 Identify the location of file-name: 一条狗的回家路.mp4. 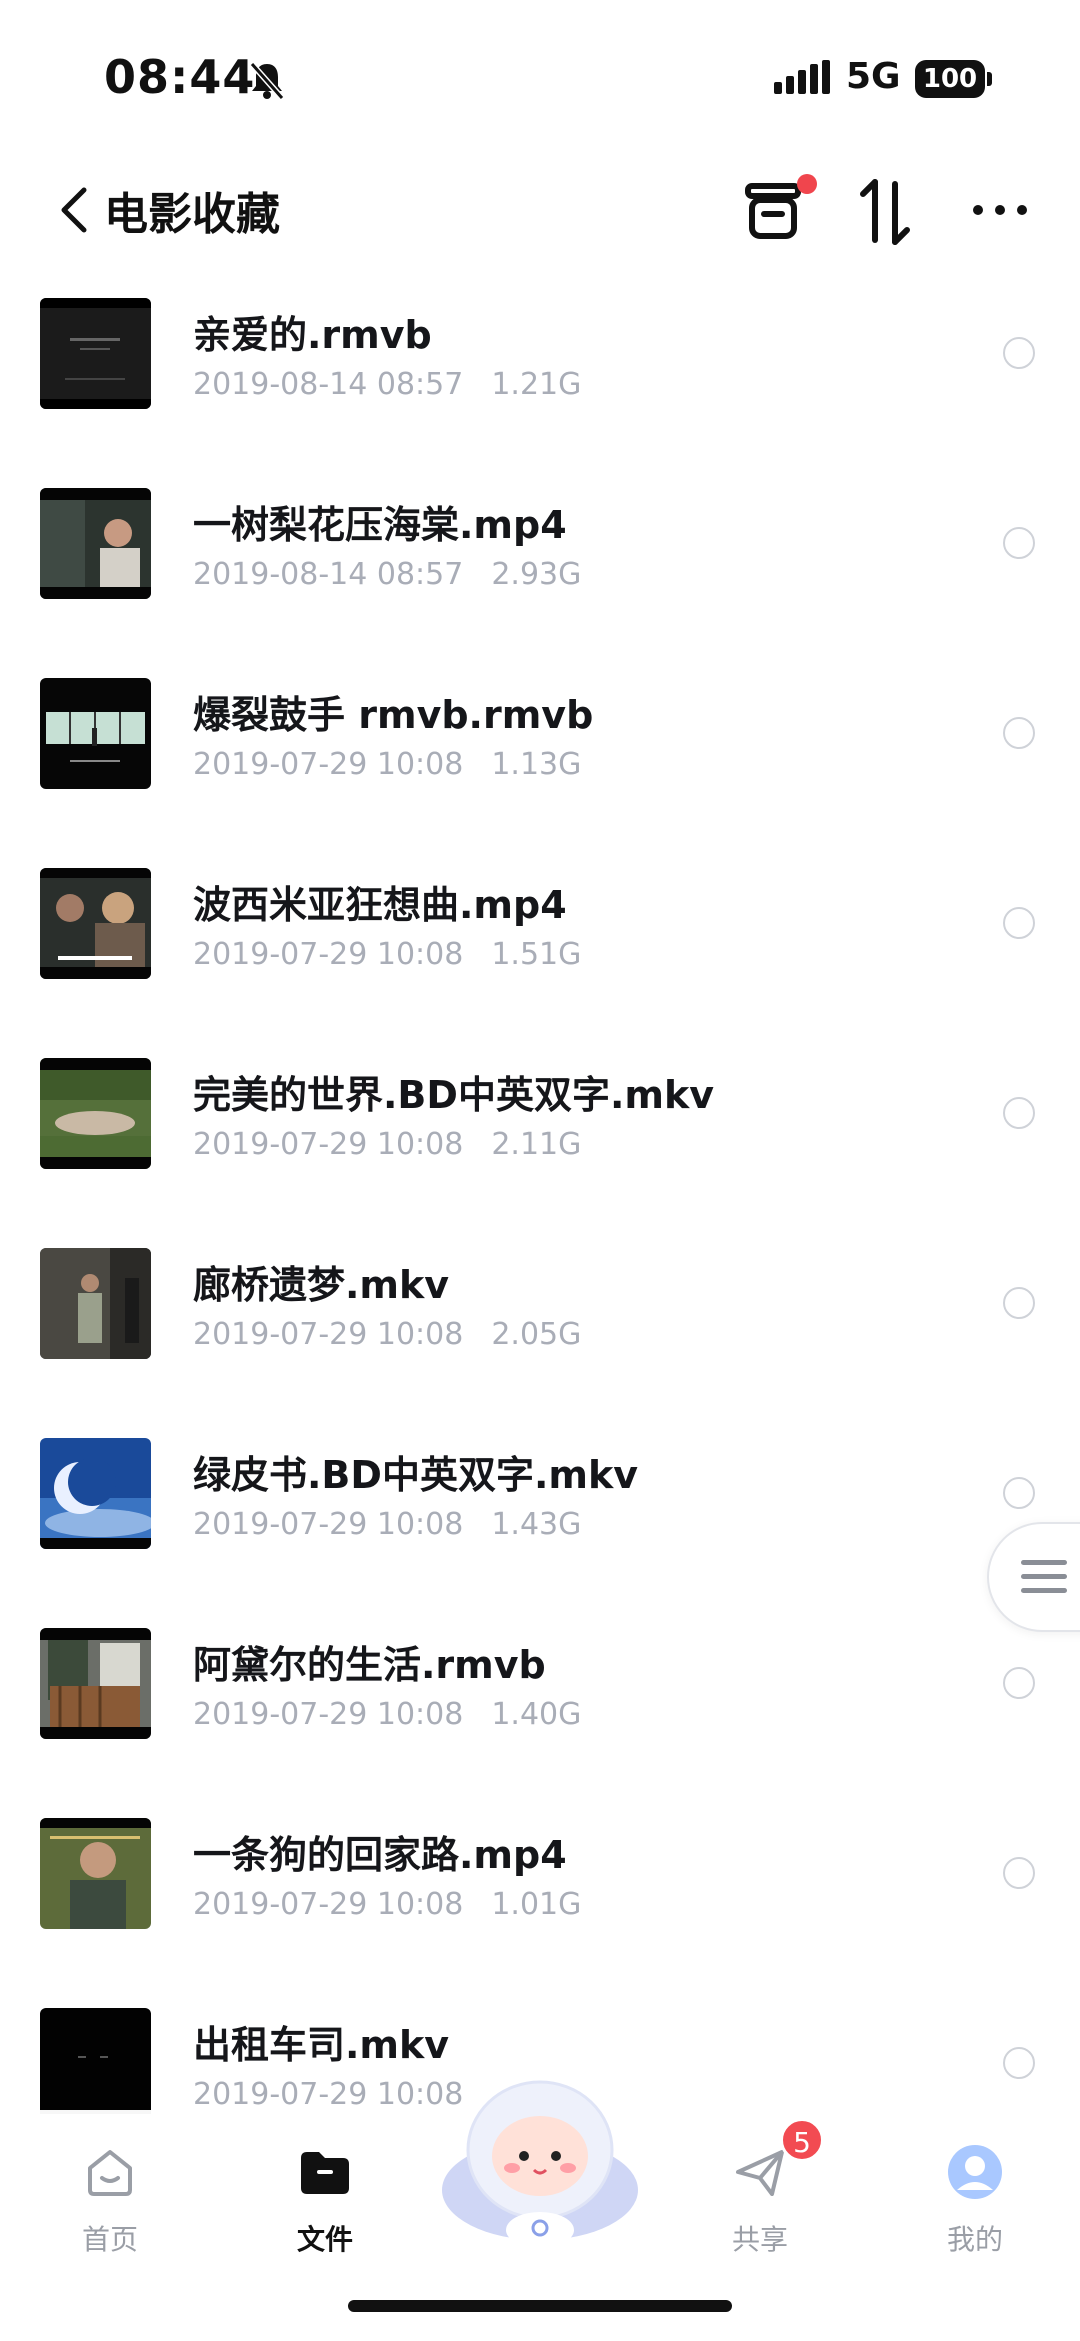
(380, 1855).